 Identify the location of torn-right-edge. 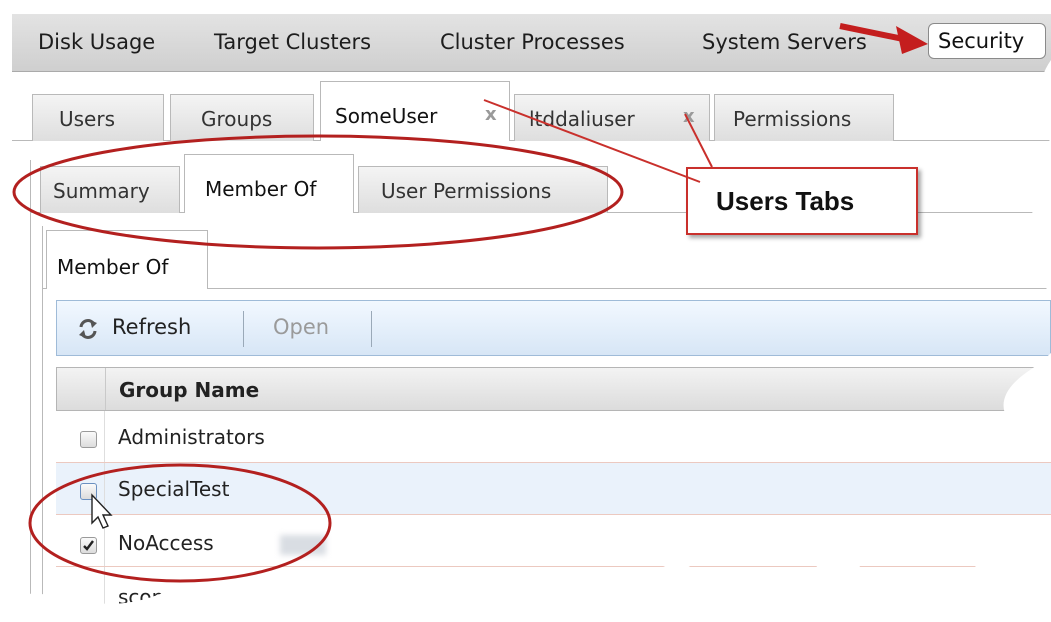
(1020, 341).